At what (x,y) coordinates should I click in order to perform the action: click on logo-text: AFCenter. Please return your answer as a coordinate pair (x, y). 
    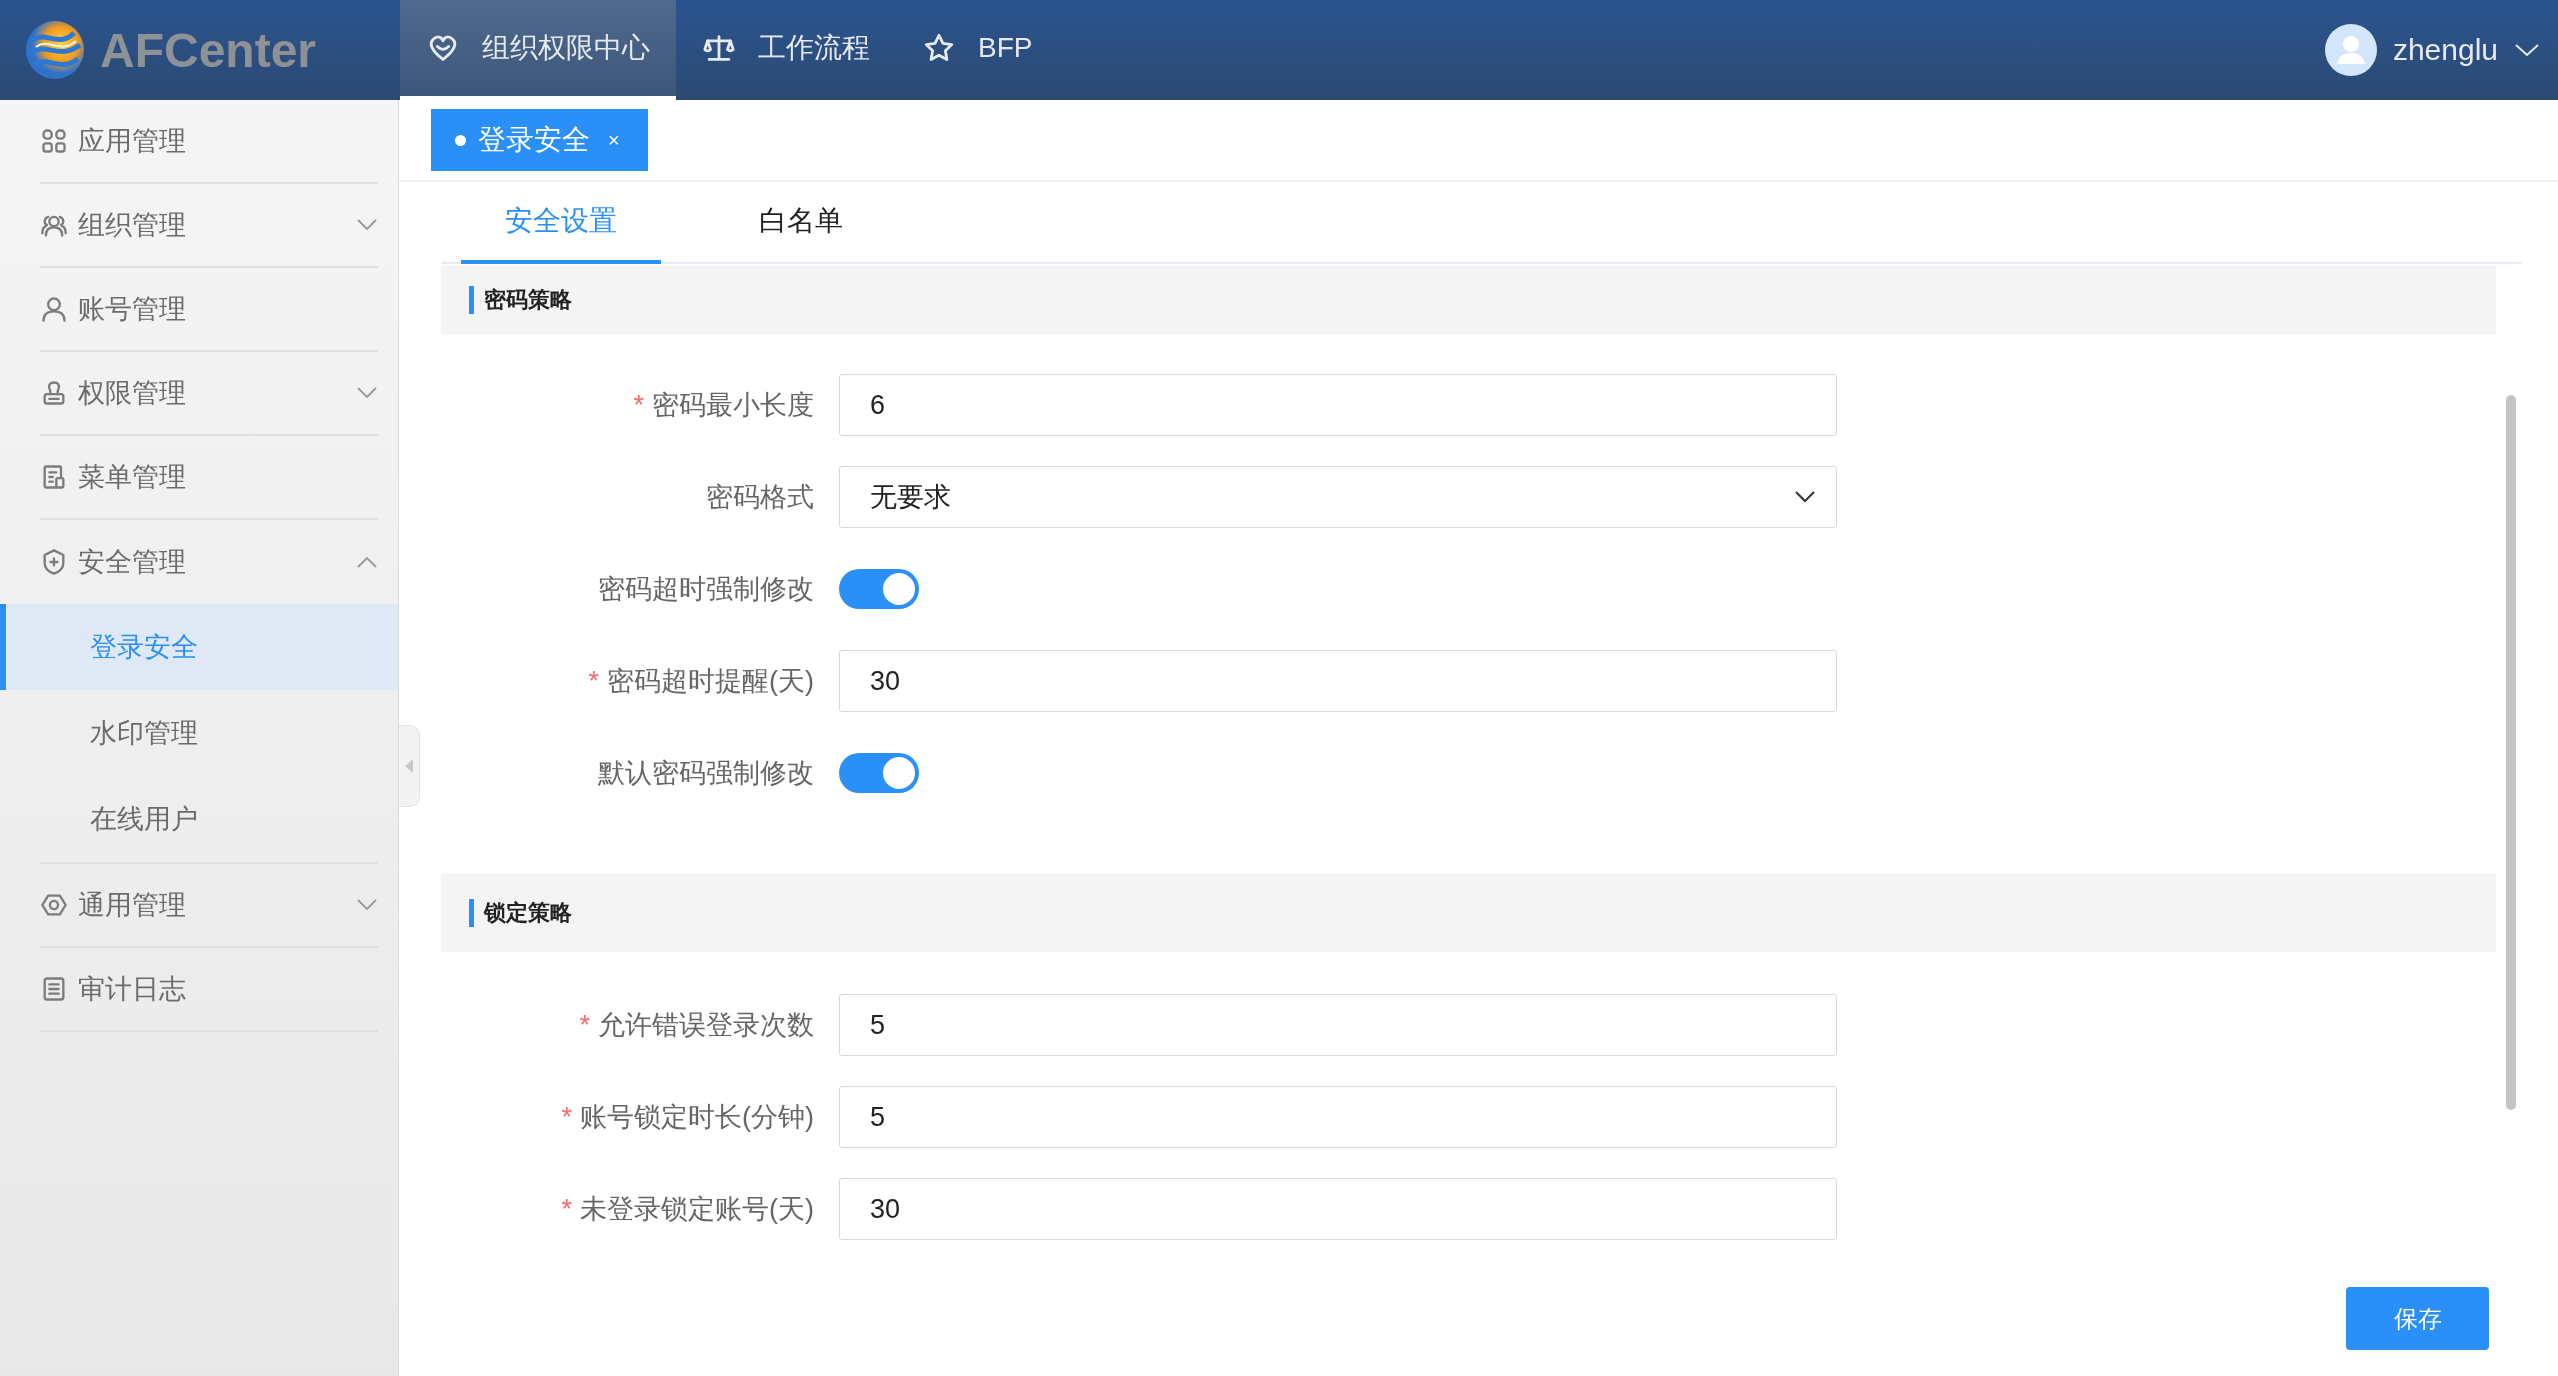
    Looking at the image, I should click on (208, 50).